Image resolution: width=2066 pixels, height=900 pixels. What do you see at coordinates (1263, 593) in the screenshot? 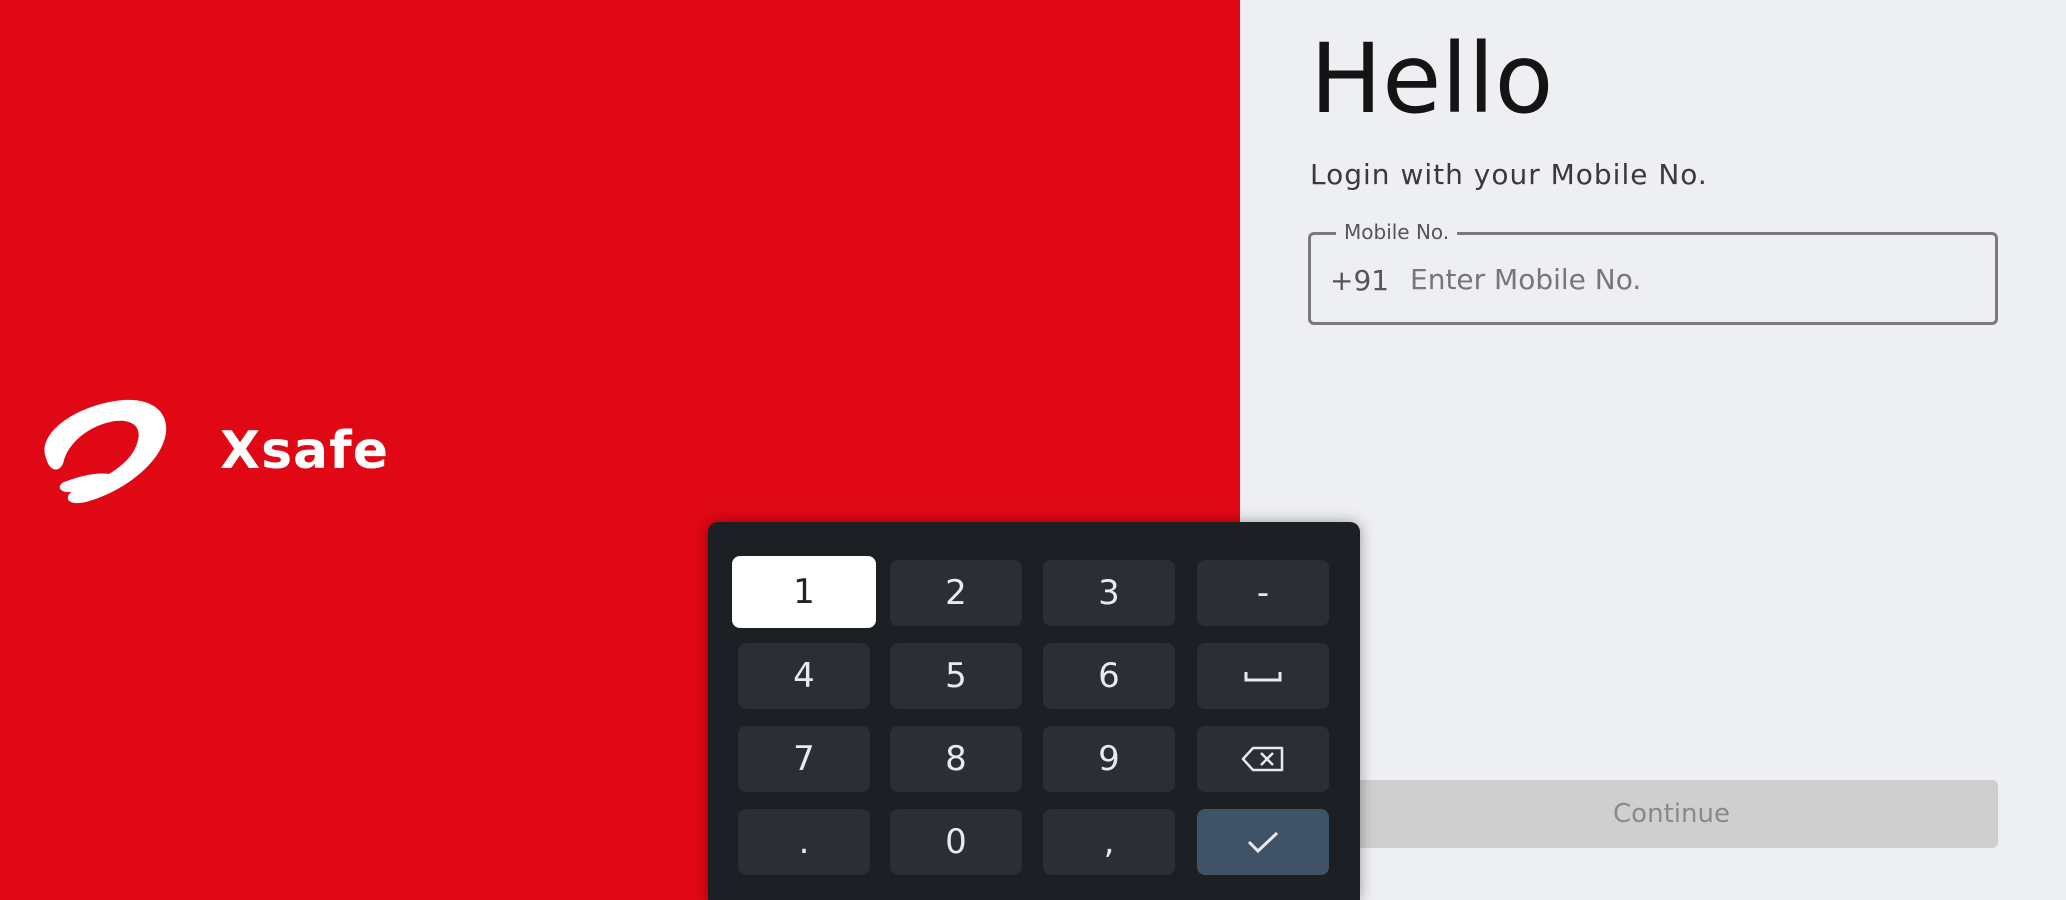
I see `key-dash: -` at bounding box center [1263, 593].